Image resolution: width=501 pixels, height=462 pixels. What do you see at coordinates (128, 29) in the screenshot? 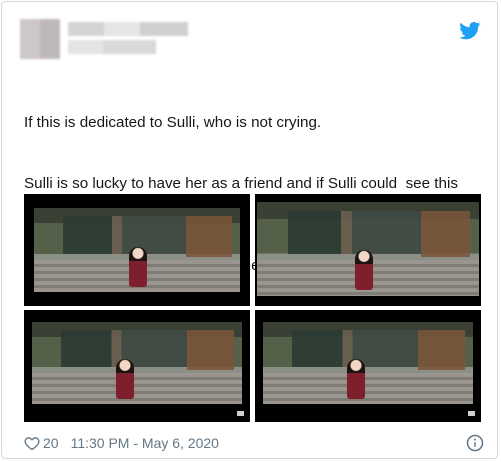
I see `blurred-display-name` at bounding box center [128, 29].